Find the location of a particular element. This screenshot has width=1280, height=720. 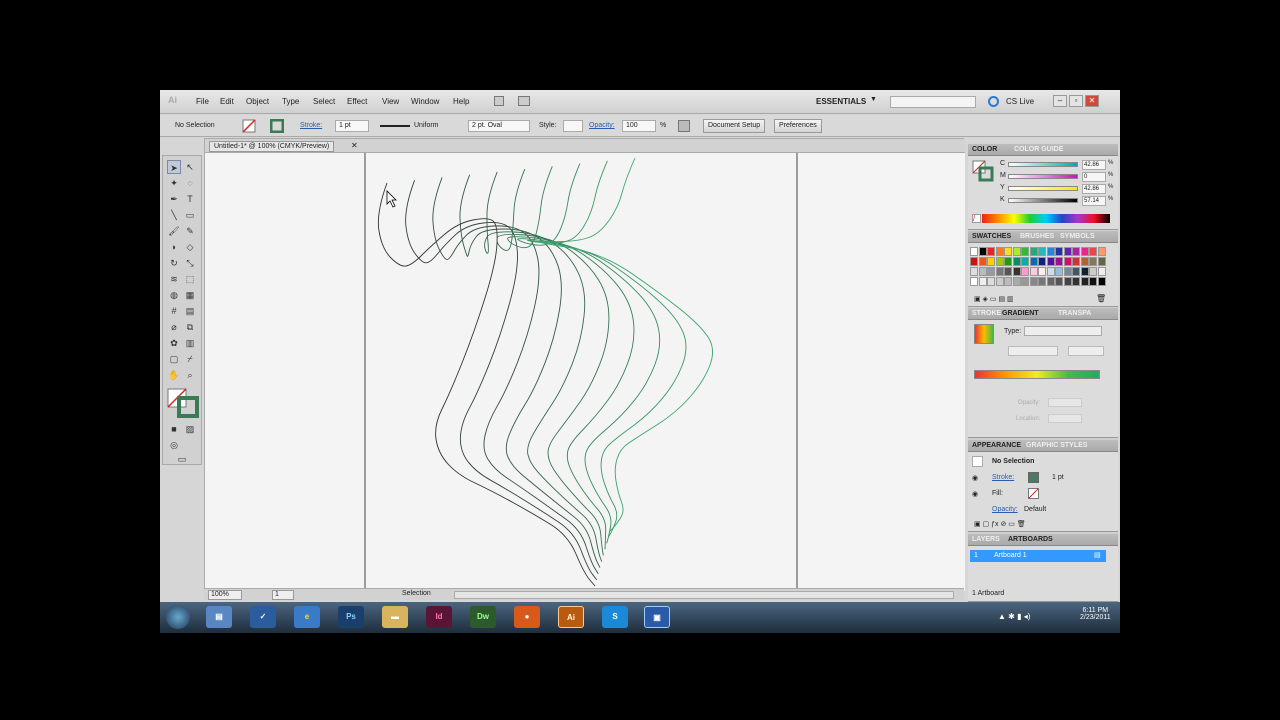

maximize-button: ▫ is located at coordinates (1076, 101).